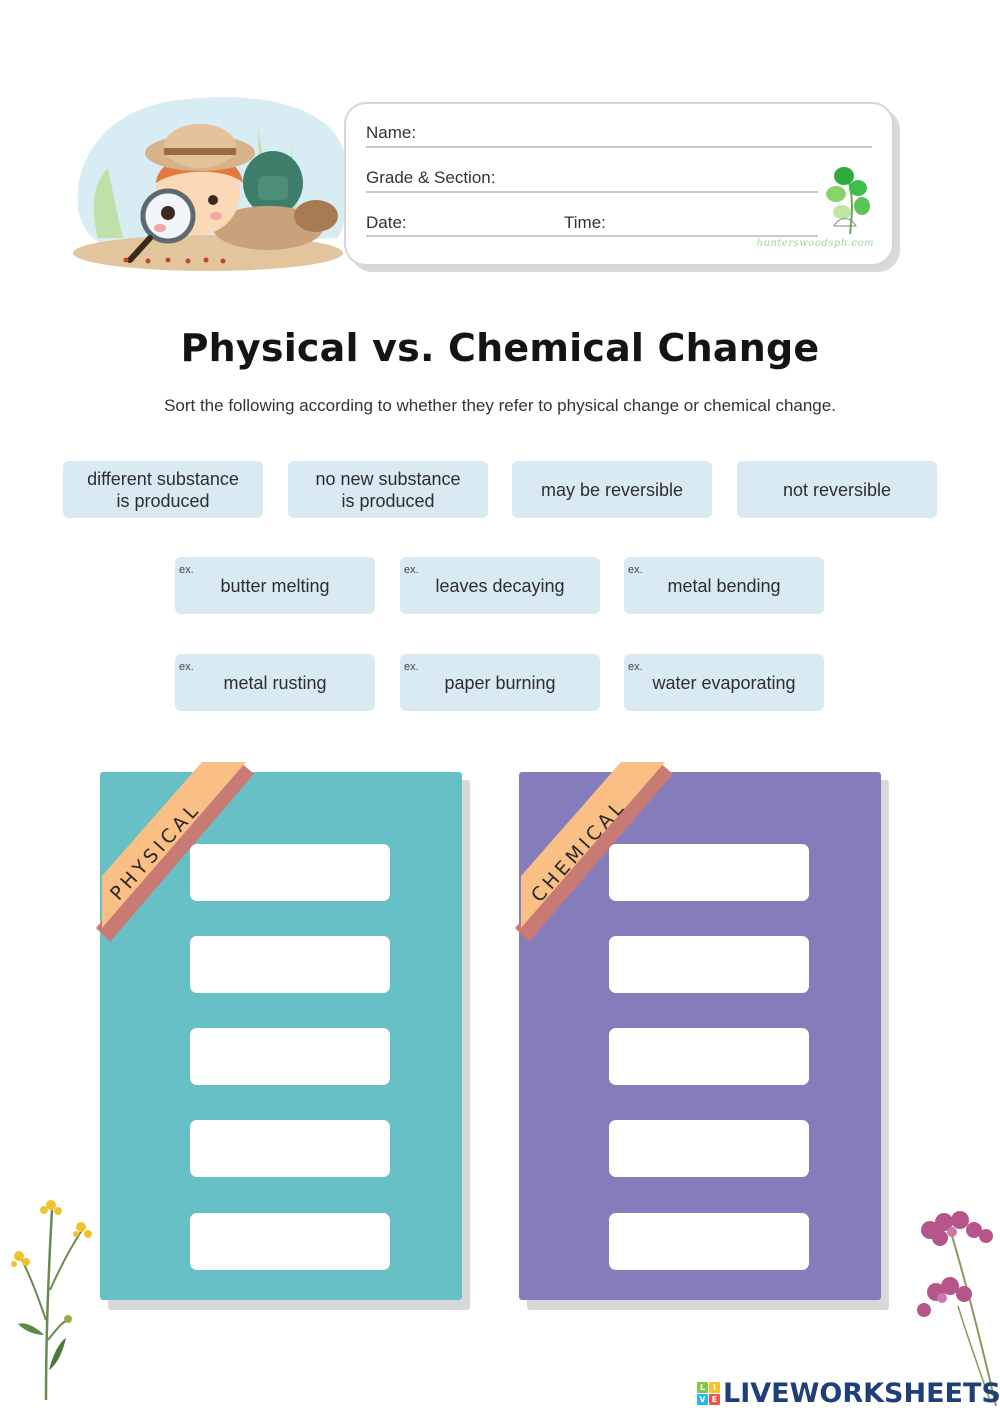 This screenshot has width=1000, height=1414. What do you see at coordinates (702, 1387) in the screenshot?
I see `logo-square: L` at bounding box center [702, 1387].